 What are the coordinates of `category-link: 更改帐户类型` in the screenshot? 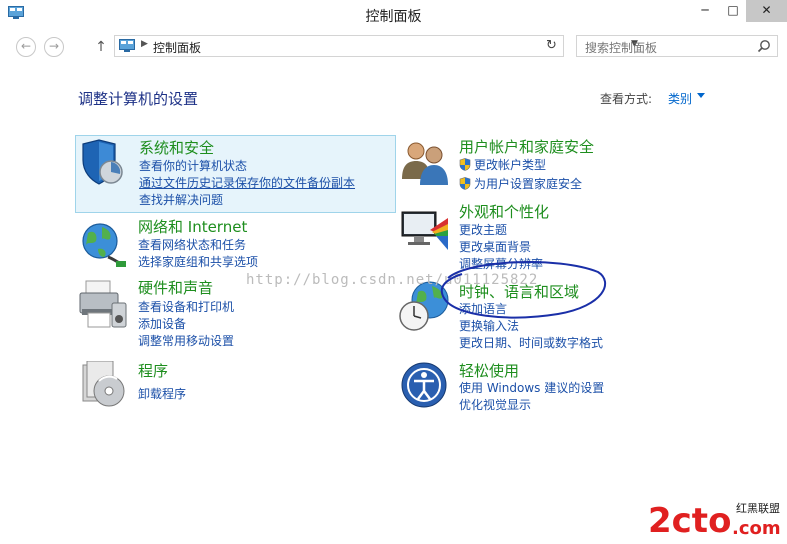 It's located at (502, 164).